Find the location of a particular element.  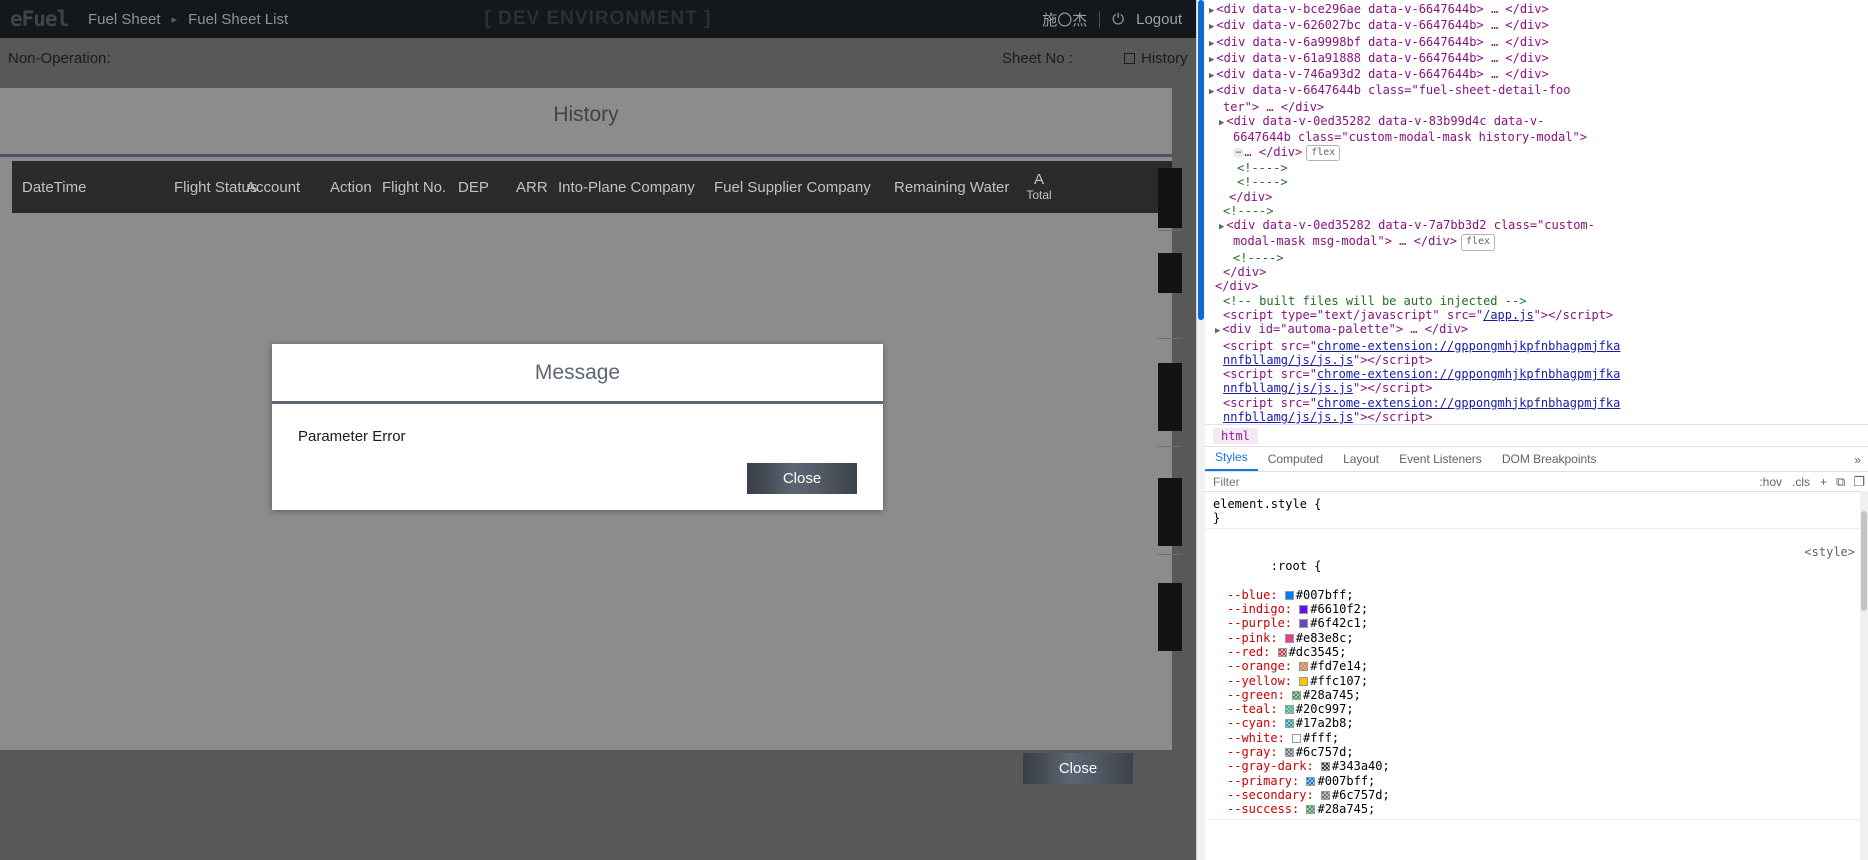

column-header-a-total: A Total is located at coordinates (1039, 186).